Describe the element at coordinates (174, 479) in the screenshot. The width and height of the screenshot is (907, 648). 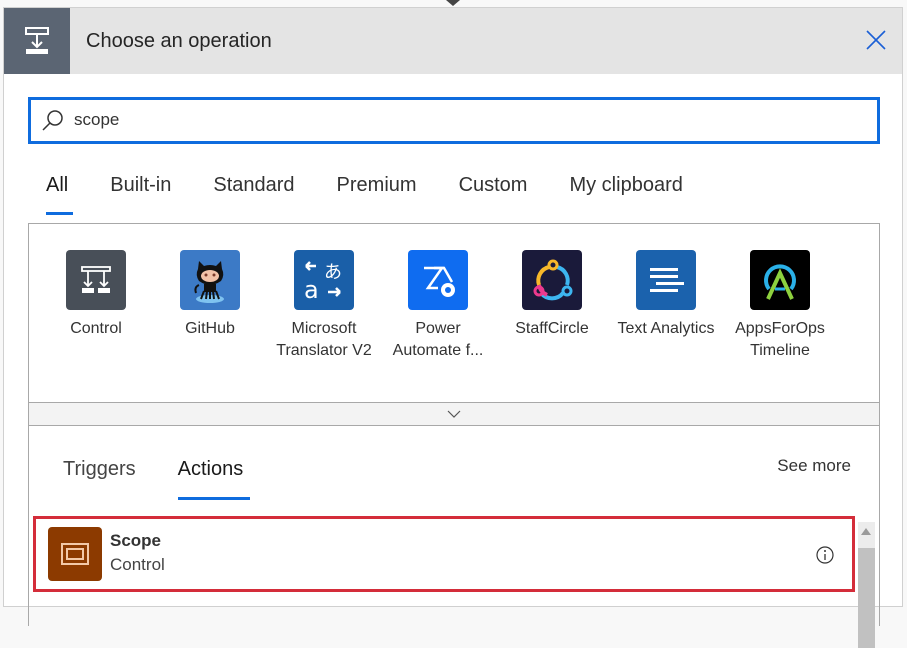
I see `result-tabs: Triggers Actions` at that location.